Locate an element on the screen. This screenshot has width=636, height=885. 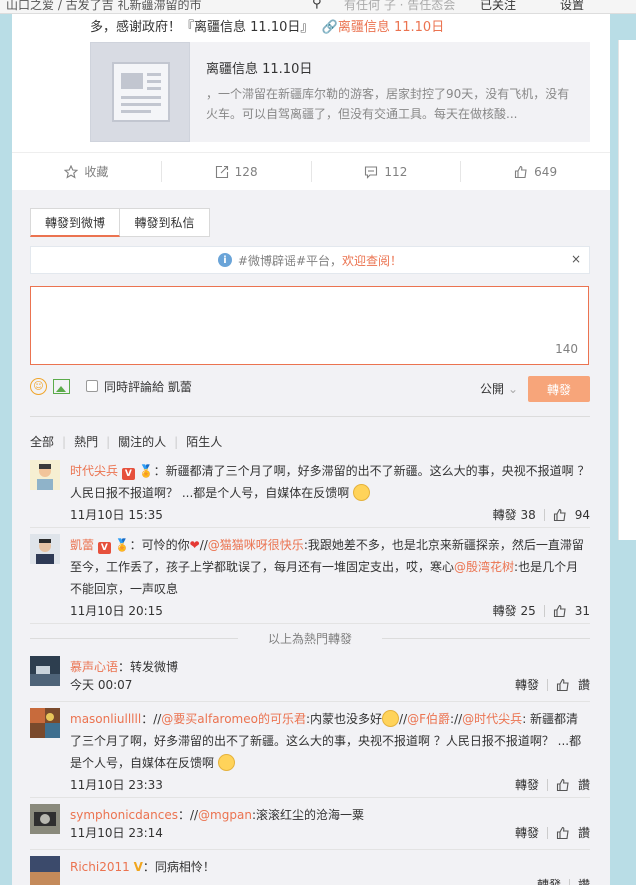
repost-tabs: 轉發到微博 轉發到私信 is located at coordinates (120, 222).